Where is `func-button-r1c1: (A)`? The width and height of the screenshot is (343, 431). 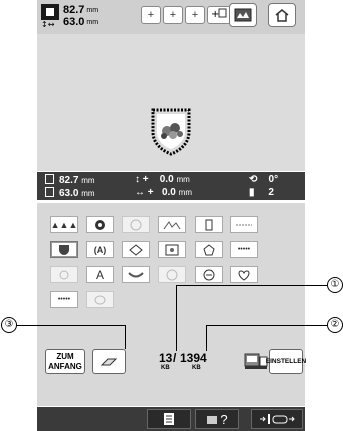
func-button-r1c1: (A) is located at coordinates (100, 249).